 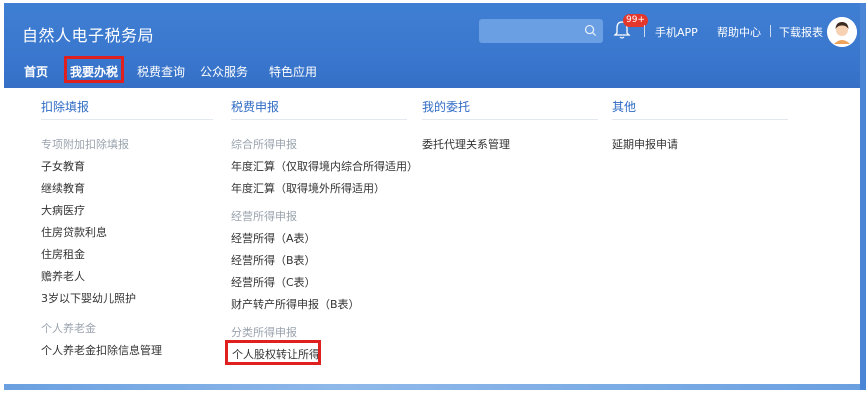 I want to click on tab-home: 首页, so click(x=36, y=71).